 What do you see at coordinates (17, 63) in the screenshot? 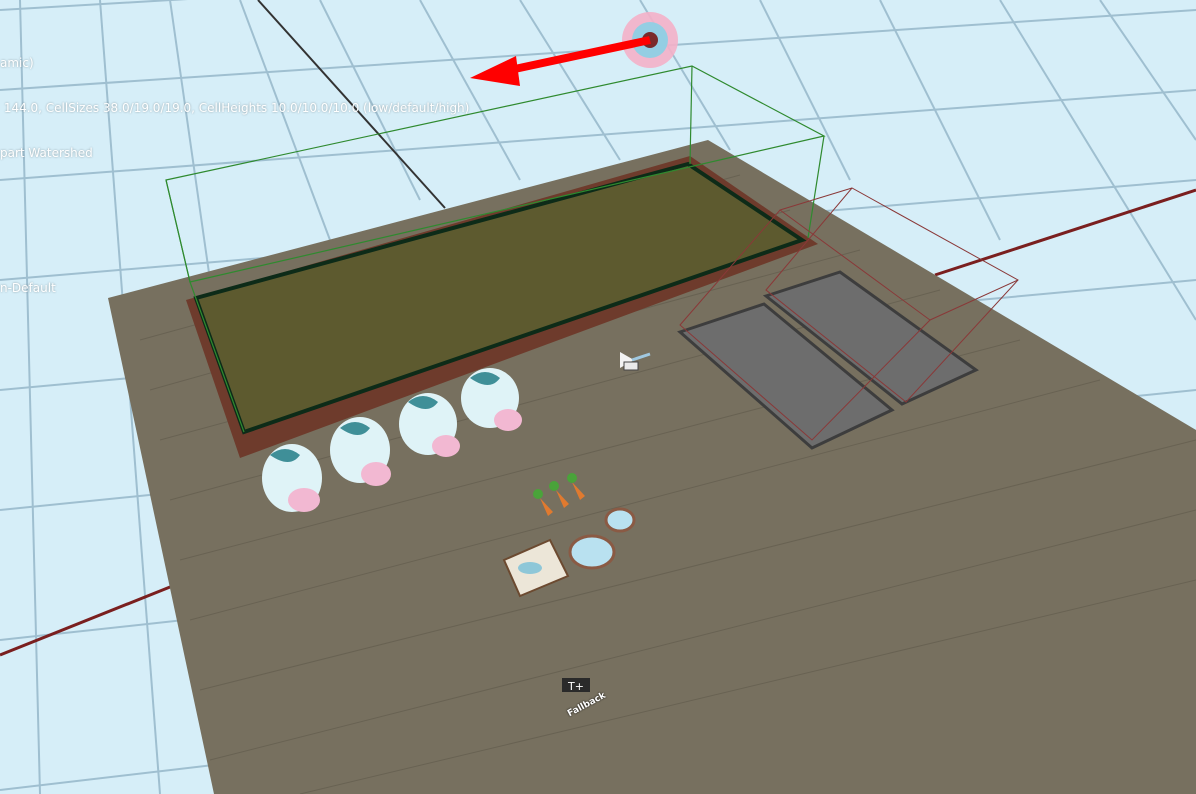
I see `overlay-line-1: amic)` at bounding box center [17, 63].